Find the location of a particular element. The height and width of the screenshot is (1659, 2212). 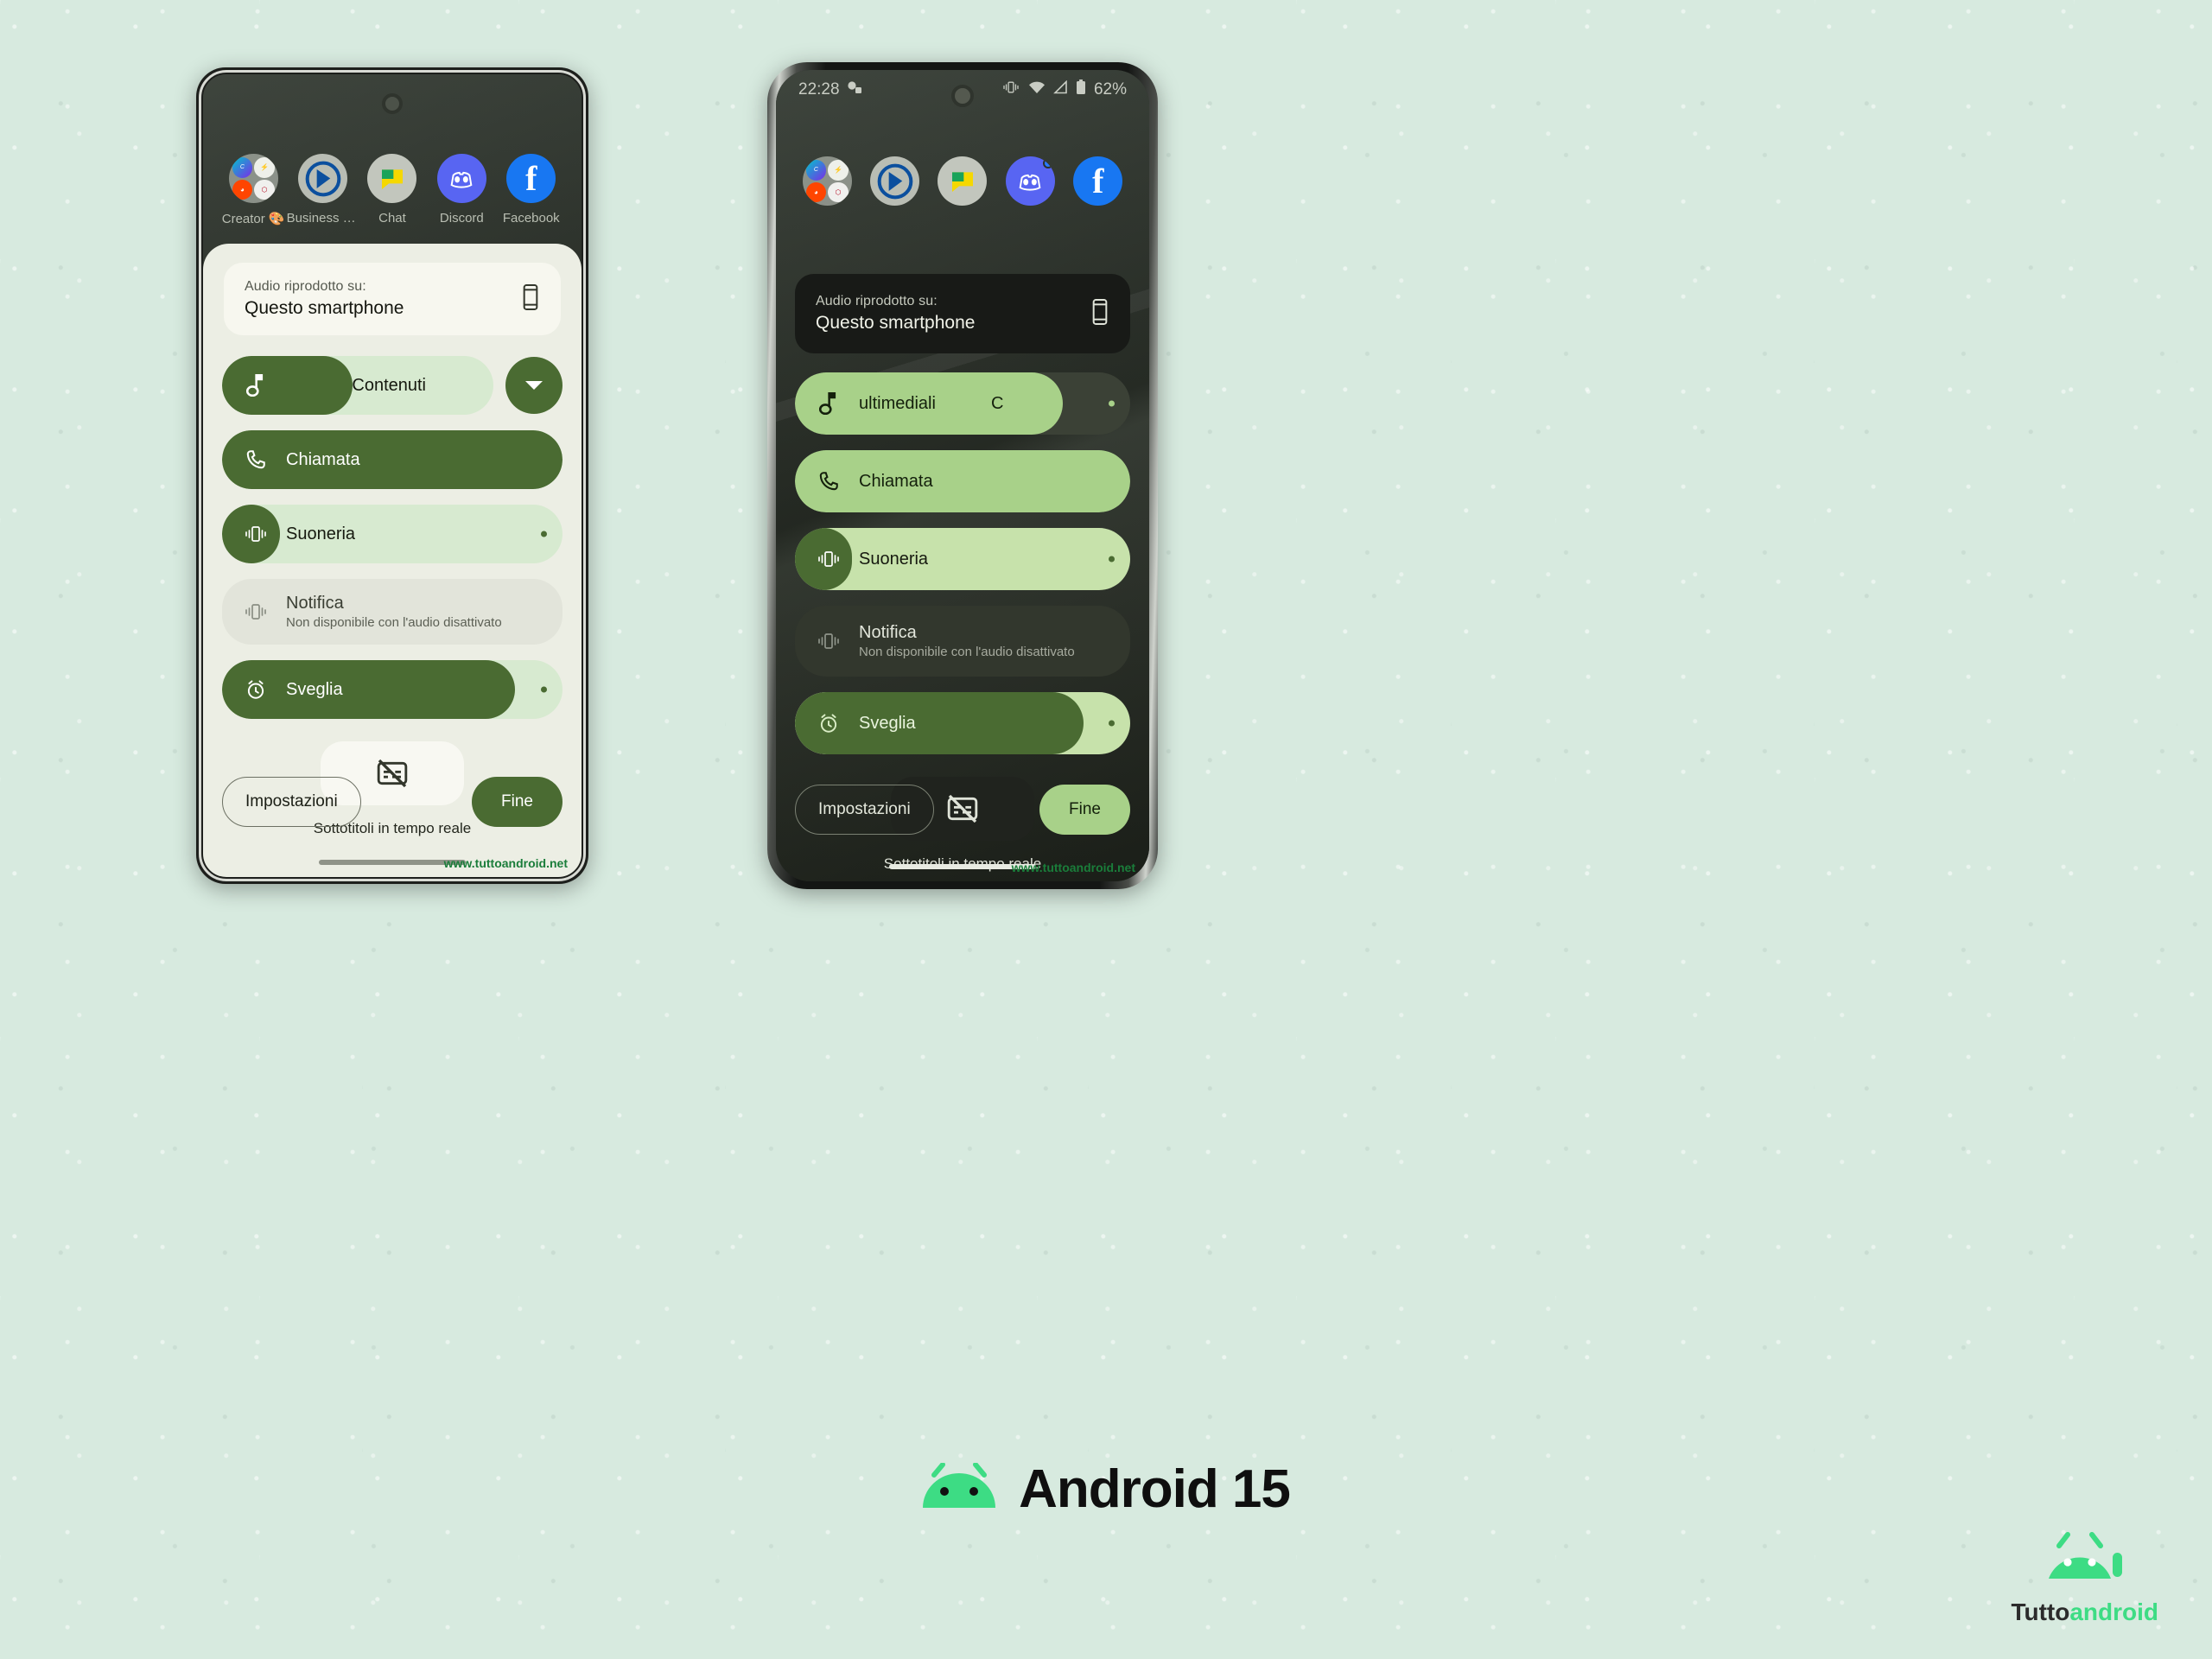

slider-content: Contenuti is located at coordinates (357, 385).